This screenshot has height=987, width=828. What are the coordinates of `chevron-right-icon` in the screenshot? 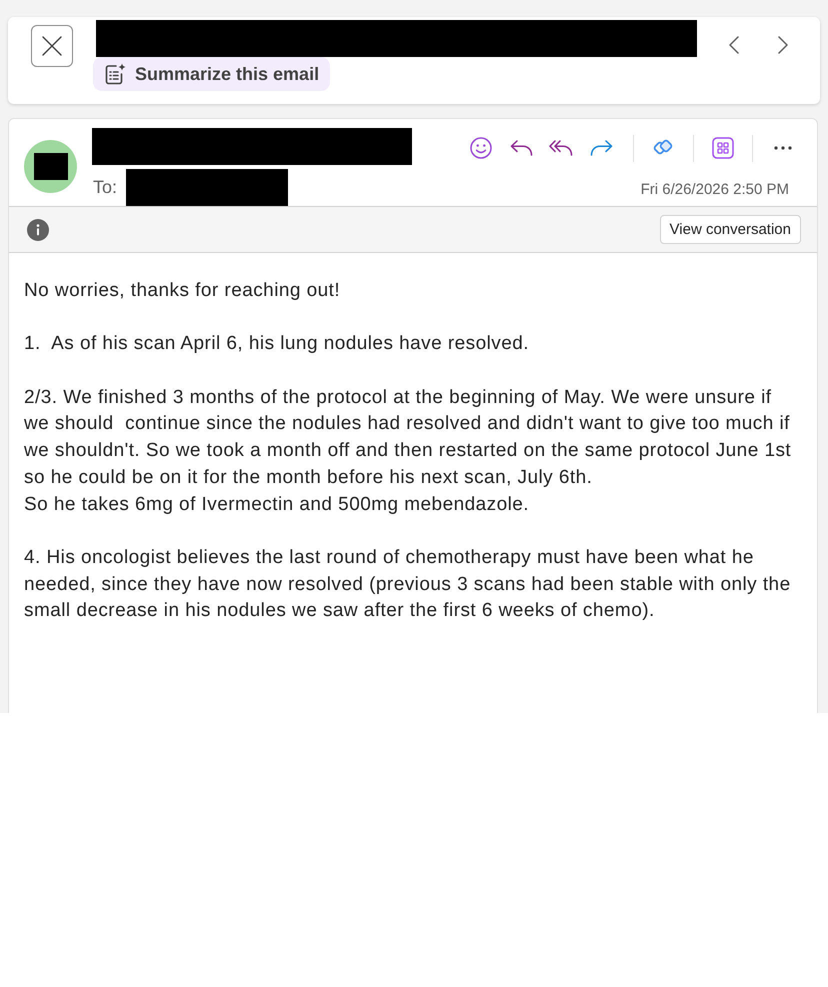 It's located at (783, 45).